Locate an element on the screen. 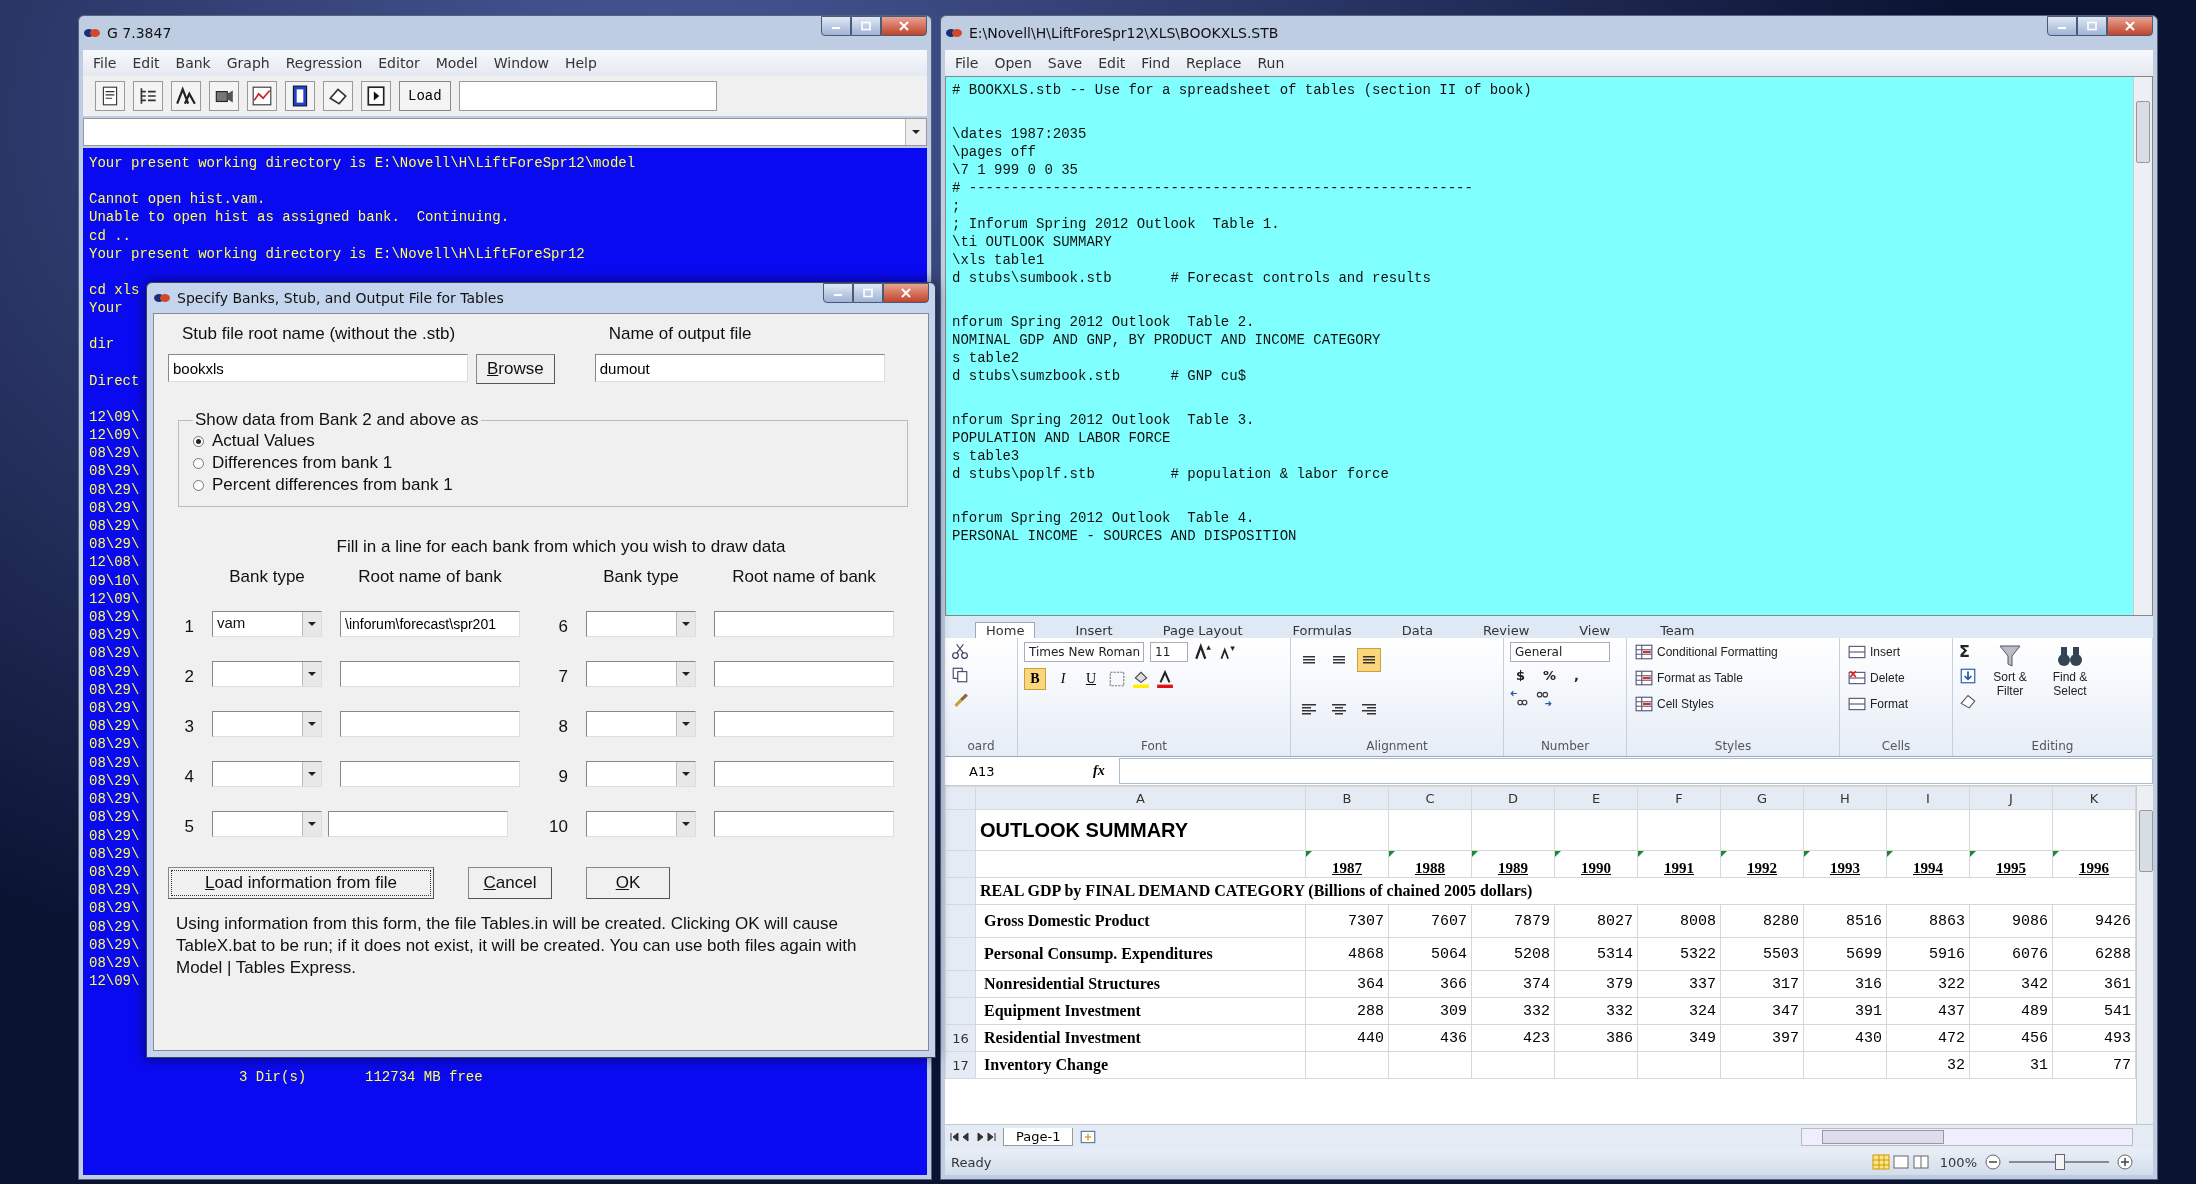 This screenshot has width=2196, height=1184. bank-type-dropdown: vam is located at coordinates (267, 624).